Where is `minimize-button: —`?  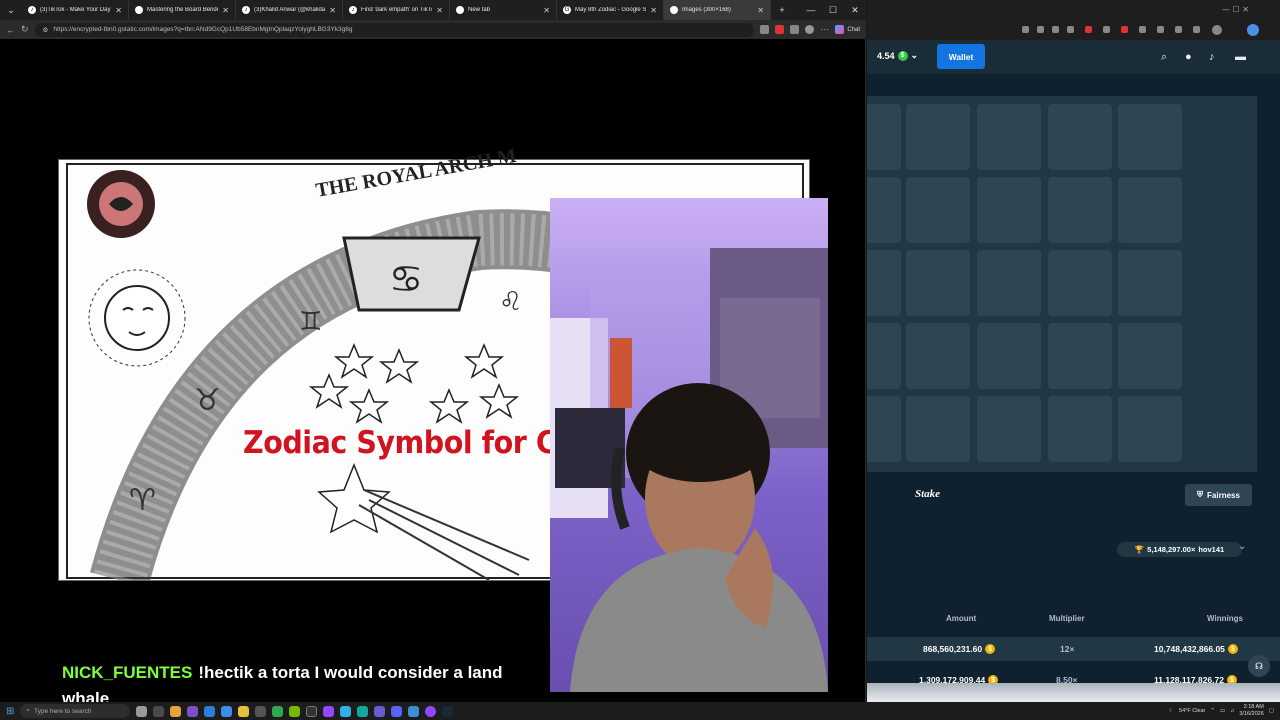 minimize-button: — is located at coordinates (811, 10).